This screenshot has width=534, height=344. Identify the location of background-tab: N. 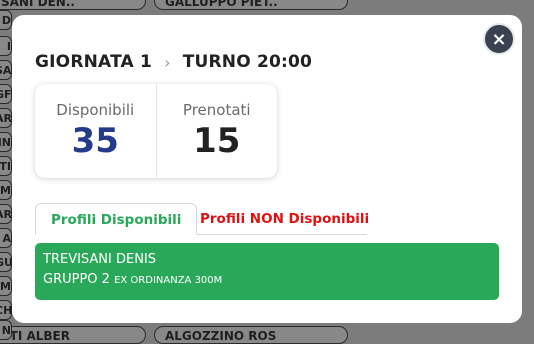
(6, 330).